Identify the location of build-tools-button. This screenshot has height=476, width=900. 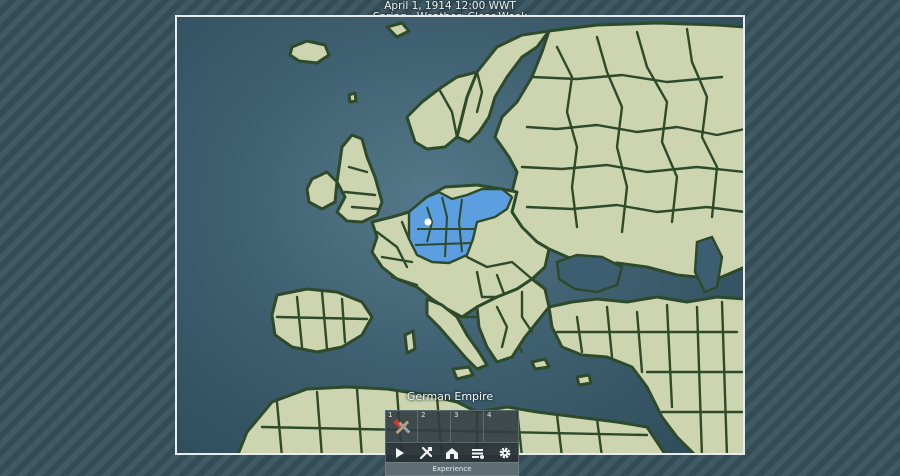
(426, 453).